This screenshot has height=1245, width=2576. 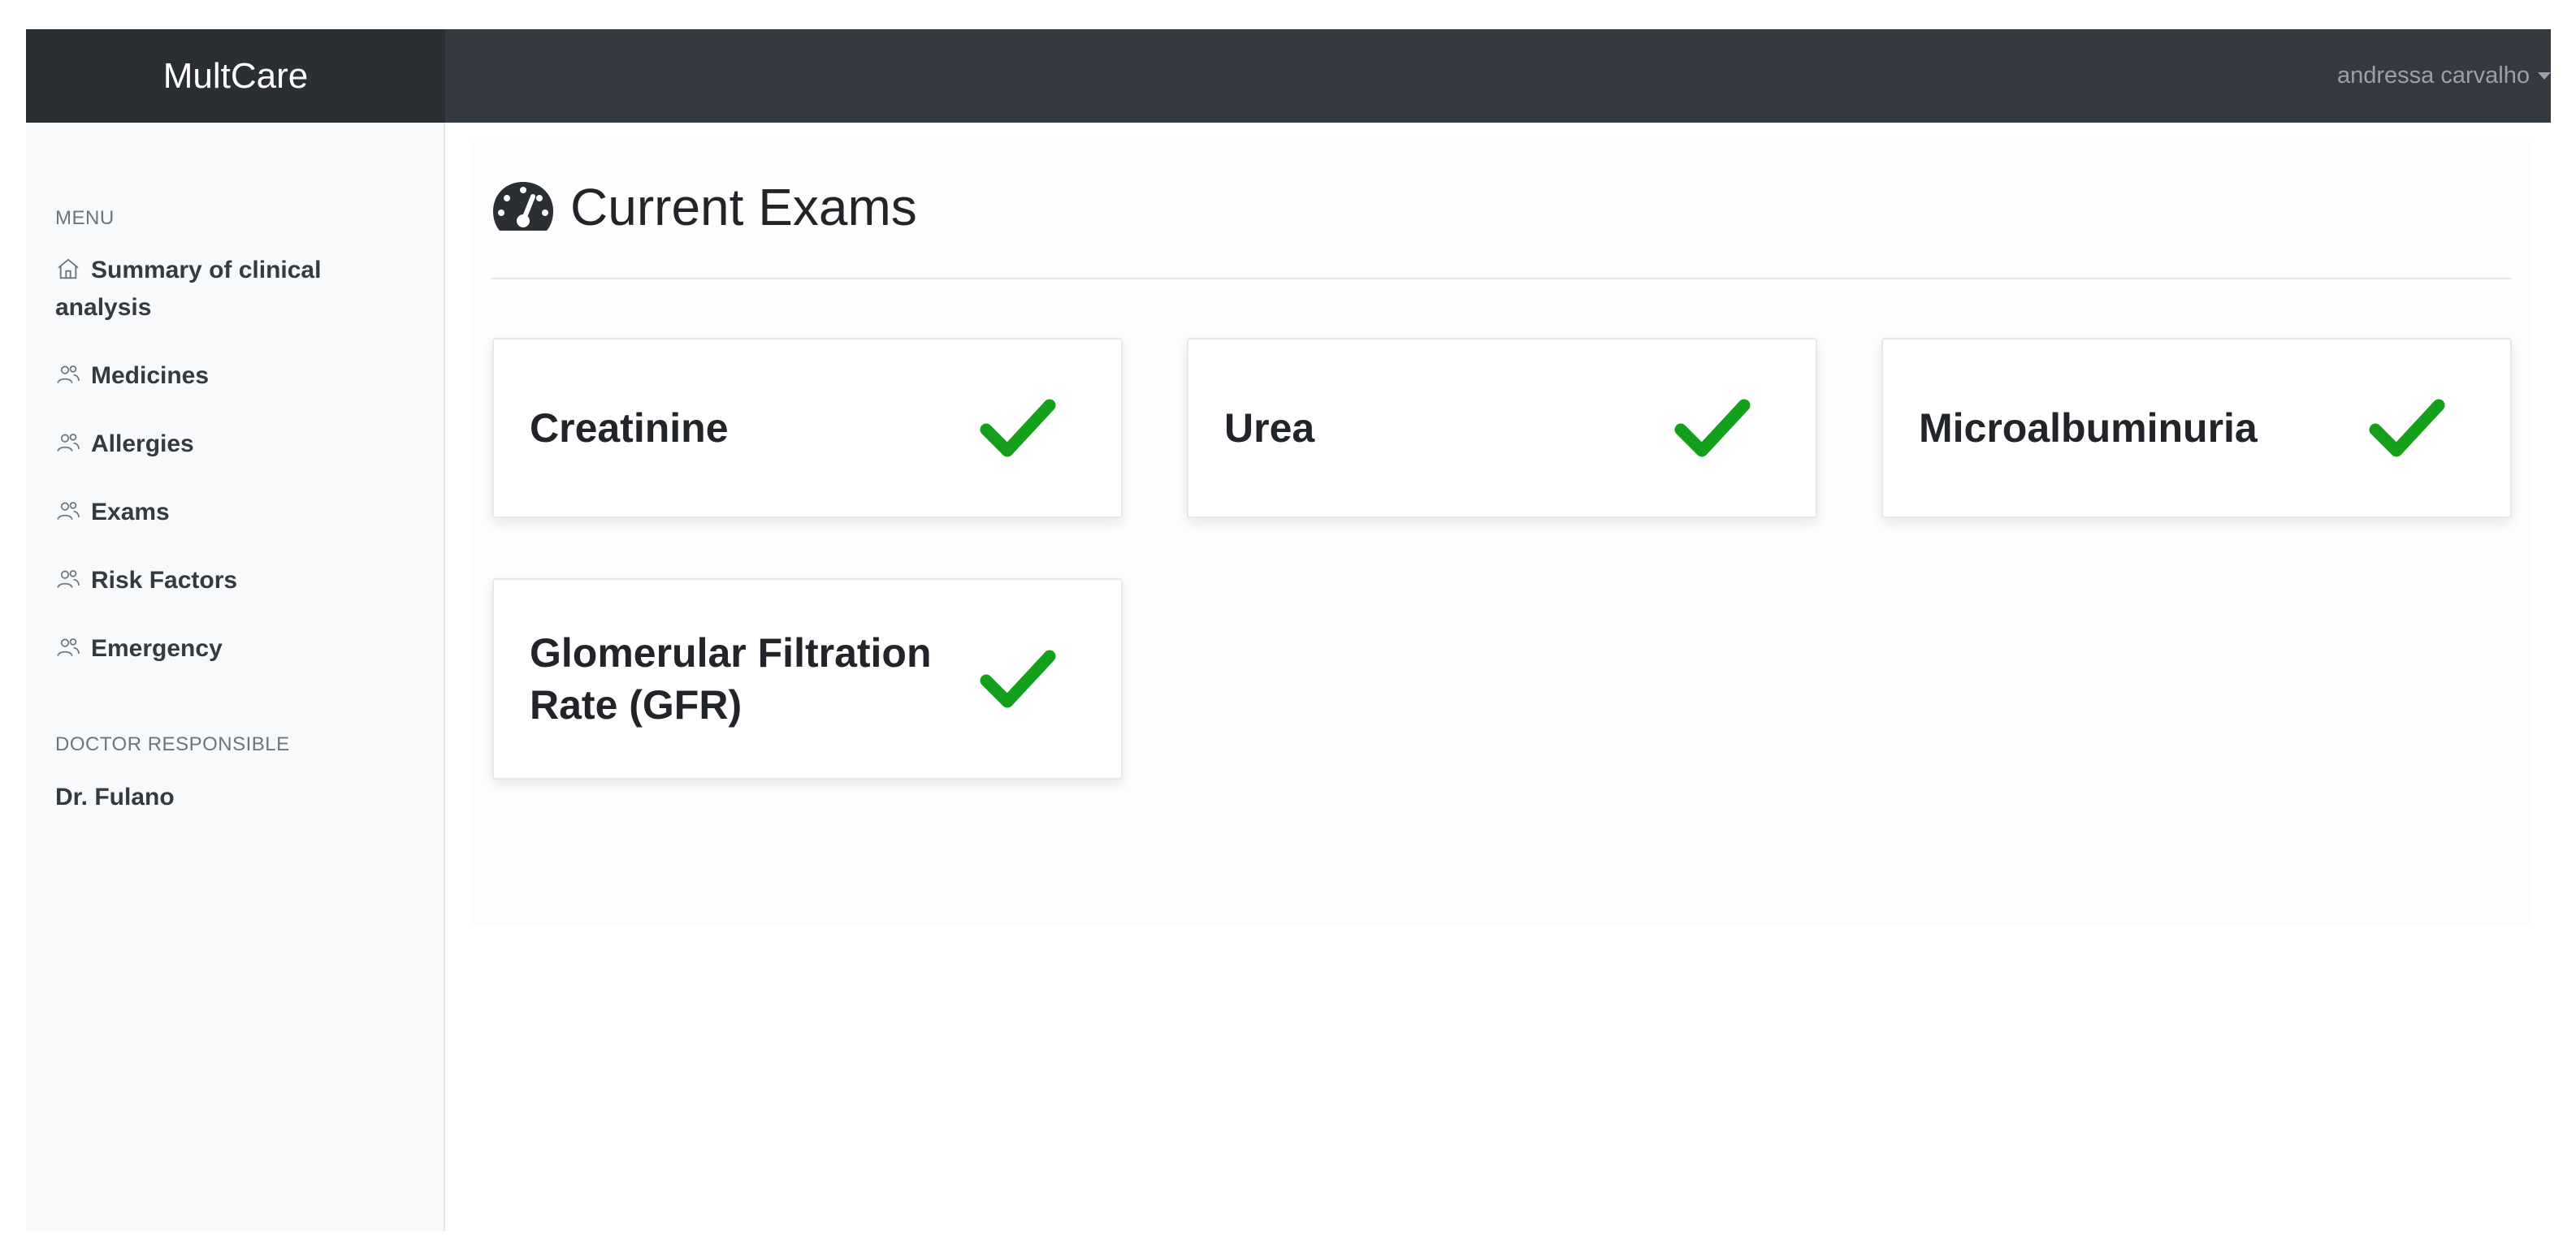 I want to click on sidebar-item-label: Medicines, so click(x=150, y=375).